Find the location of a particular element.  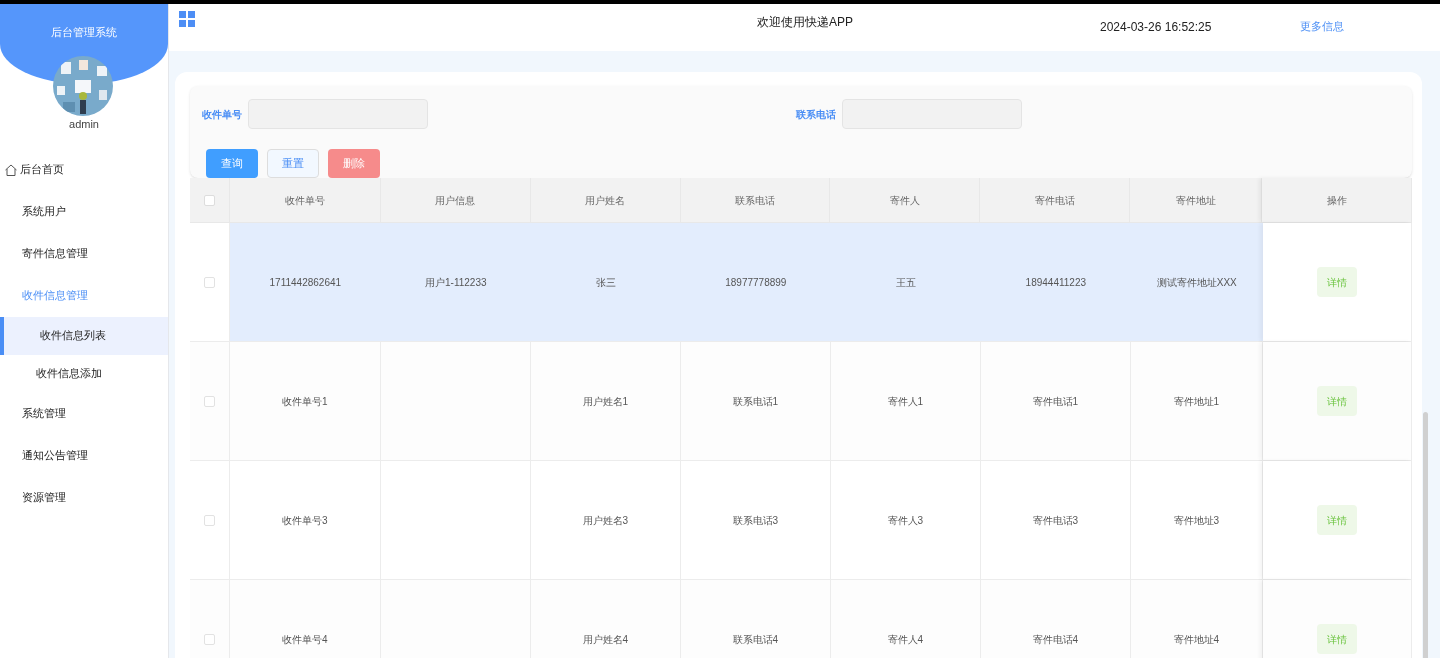

field-label: 收件单号 is located at coordinates (222, 114).